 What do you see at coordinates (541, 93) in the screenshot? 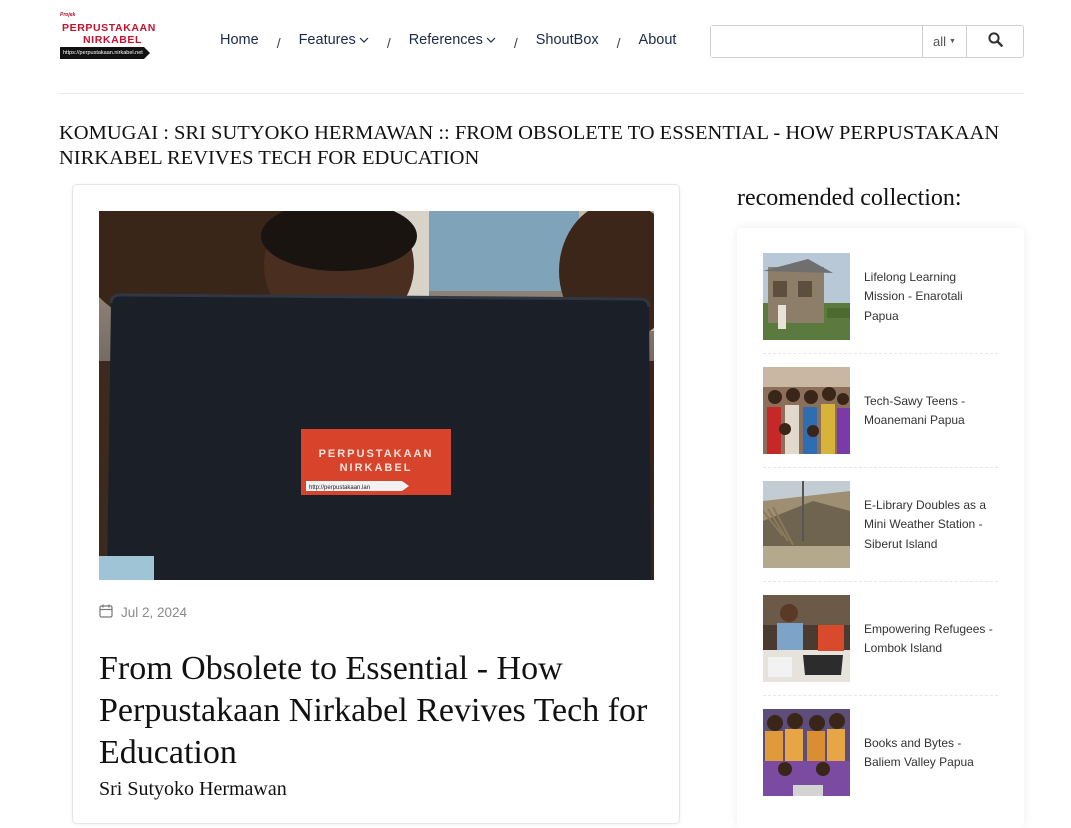
I see `header-divider` at bounding box center [541, 93].